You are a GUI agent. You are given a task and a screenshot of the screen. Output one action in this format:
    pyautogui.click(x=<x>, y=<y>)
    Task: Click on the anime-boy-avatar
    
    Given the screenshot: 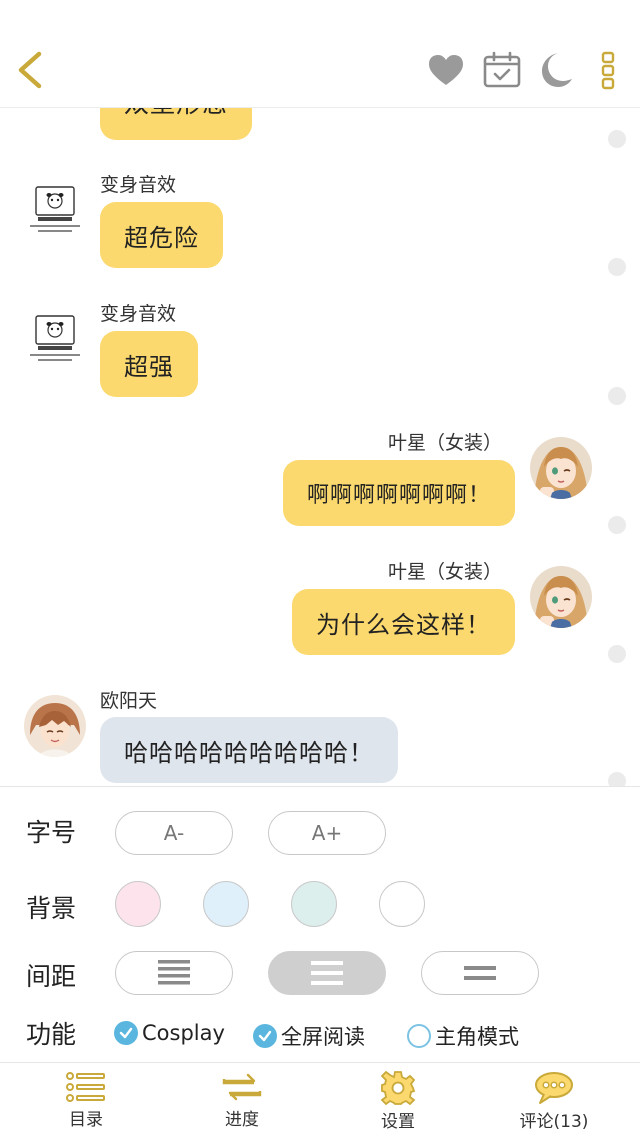 What is the action you would take?
    pyautogui.click(x=55, y=726)
    